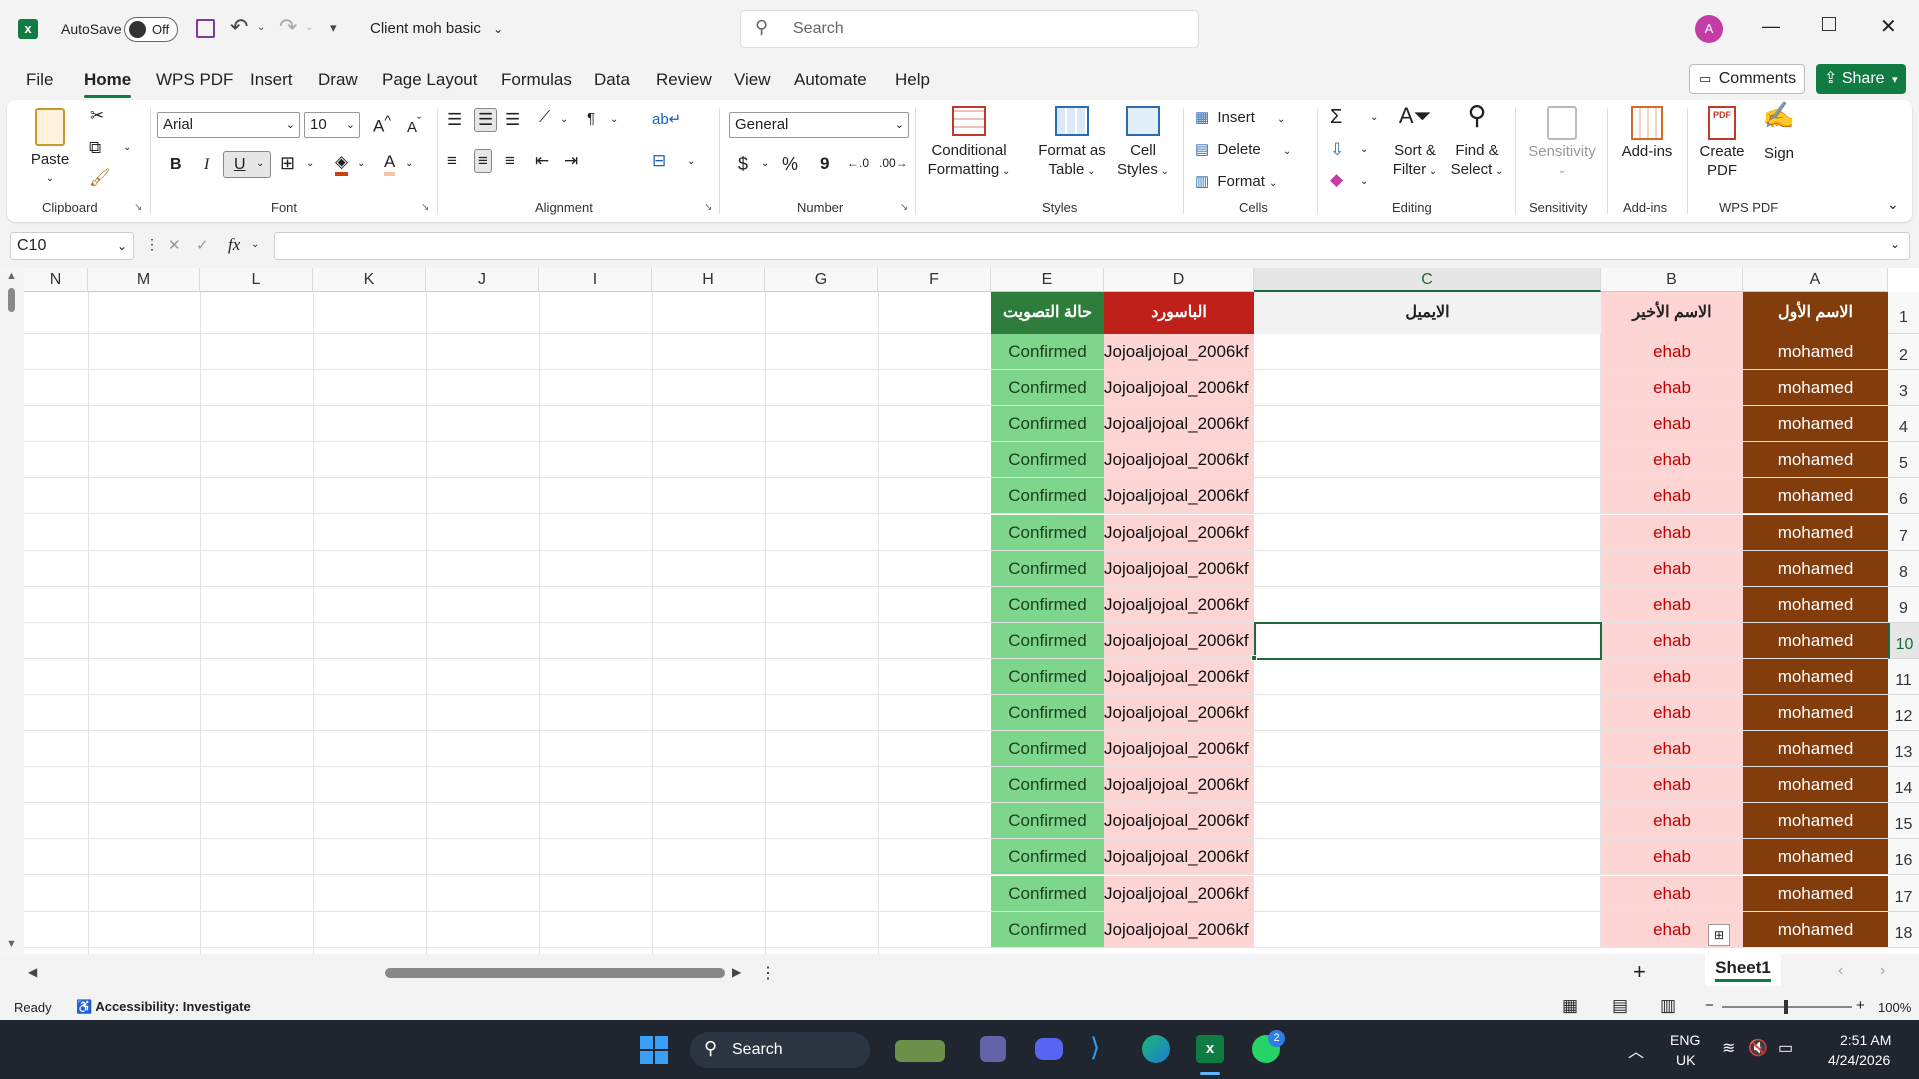 This screenshot has width=1919, height=1079. I want to click on format-cells-button: ▥ Format ⌄, so click(1236, 181).